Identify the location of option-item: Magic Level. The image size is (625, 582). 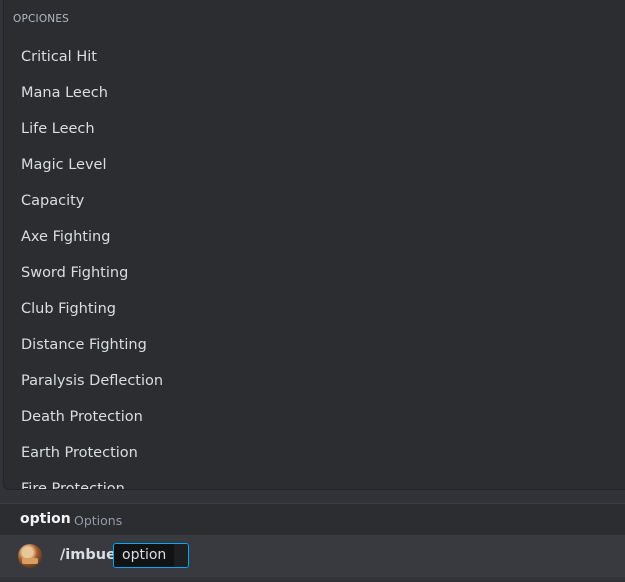
(314, 165).